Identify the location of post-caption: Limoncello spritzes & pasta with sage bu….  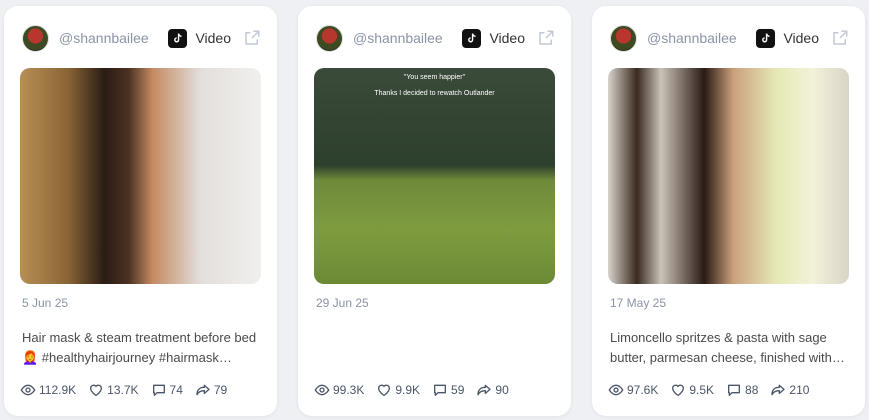
(728, 348).